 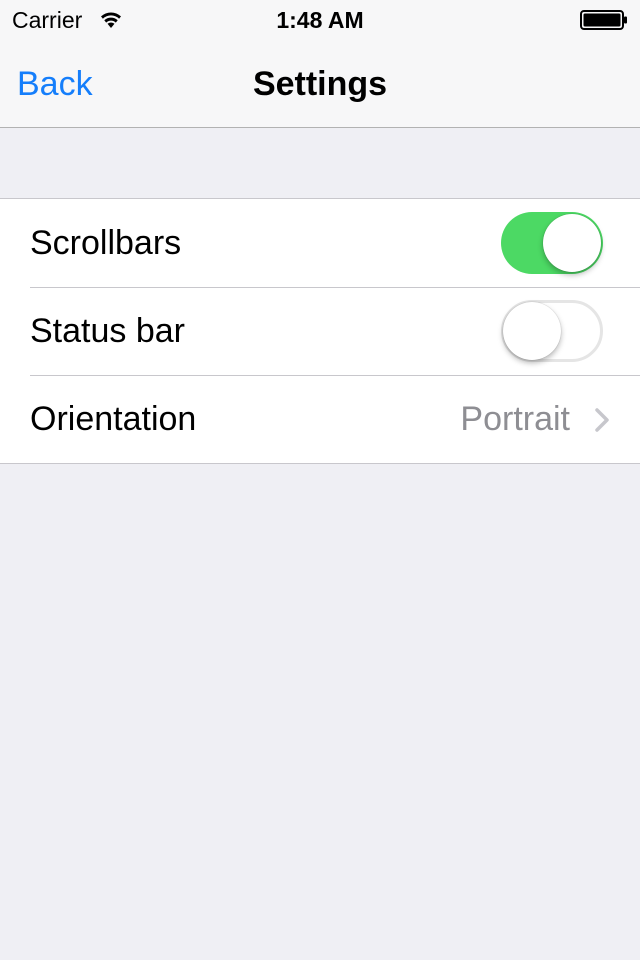 I want to click on settings-row-status-bar: Status bar, so click(x=320, y=331).